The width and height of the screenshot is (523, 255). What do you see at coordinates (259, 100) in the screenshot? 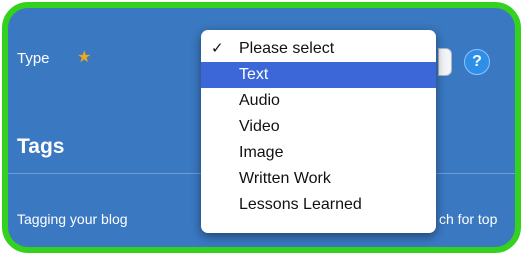
I see `option-label: Audio` at bounding box center [259, 100].